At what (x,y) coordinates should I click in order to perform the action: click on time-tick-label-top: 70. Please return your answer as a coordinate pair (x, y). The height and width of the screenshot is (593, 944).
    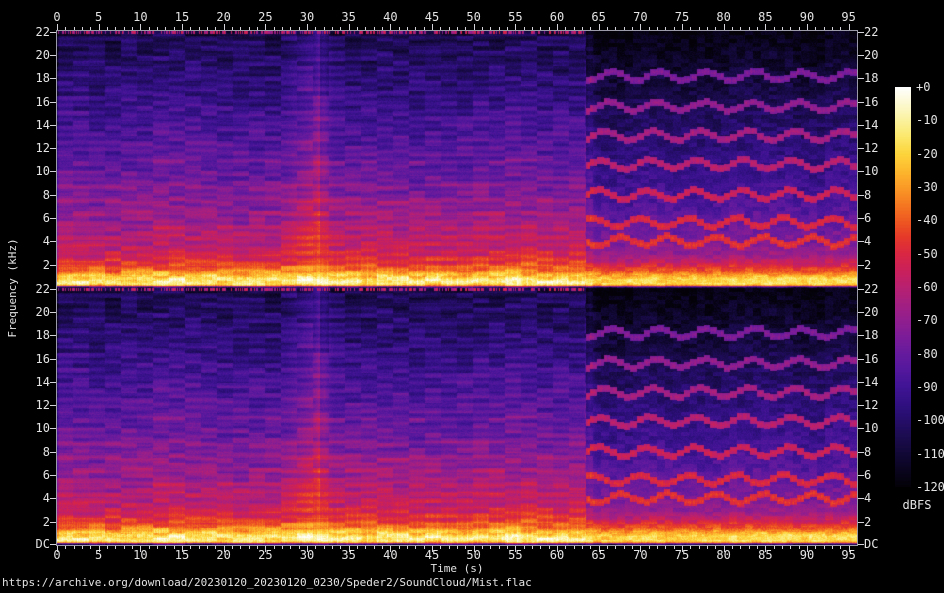
    Looking at the image, I should click on (640, 17).